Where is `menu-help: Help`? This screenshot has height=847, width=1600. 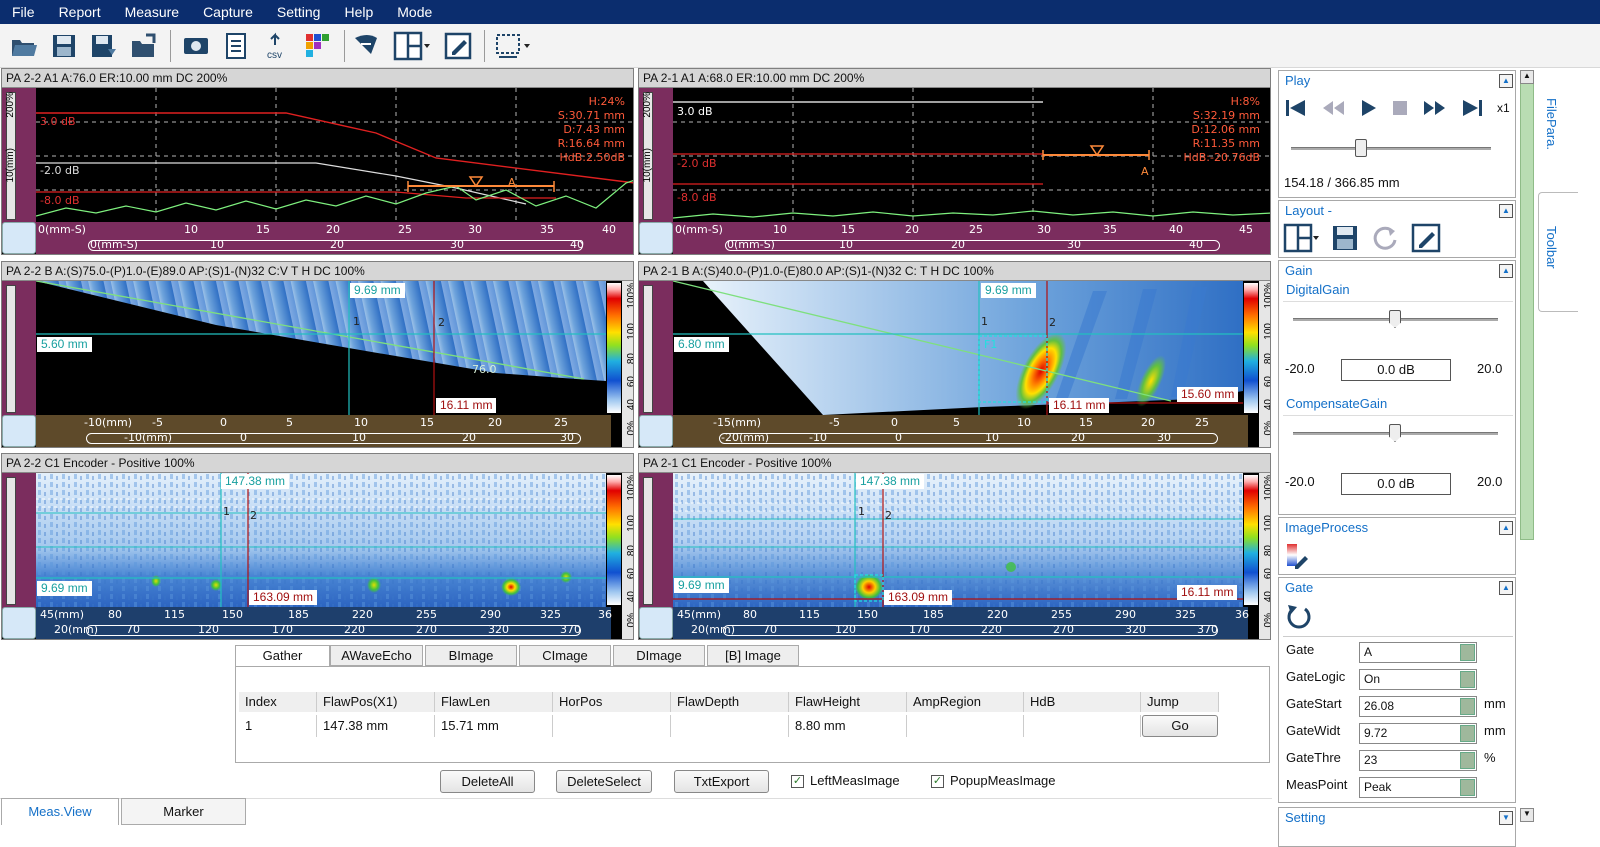
menu-help: Help is located at coordinates (358, 12).